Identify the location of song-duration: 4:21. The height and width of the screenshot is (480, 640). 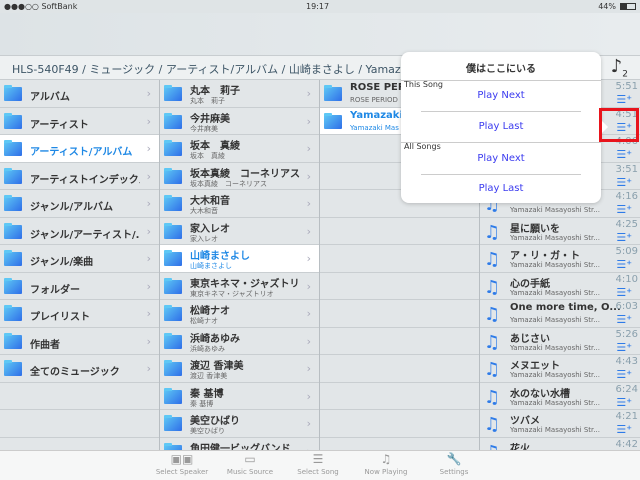
(626, 416).